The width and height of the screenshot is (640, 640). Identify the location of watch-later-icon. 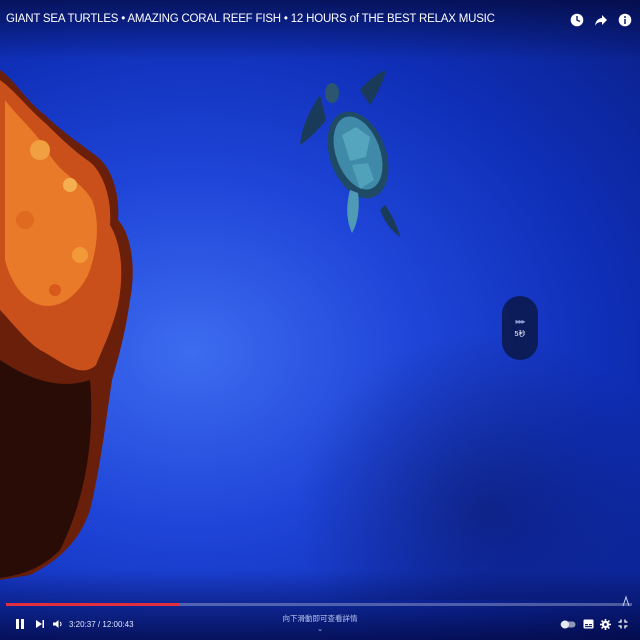
(577, 20).